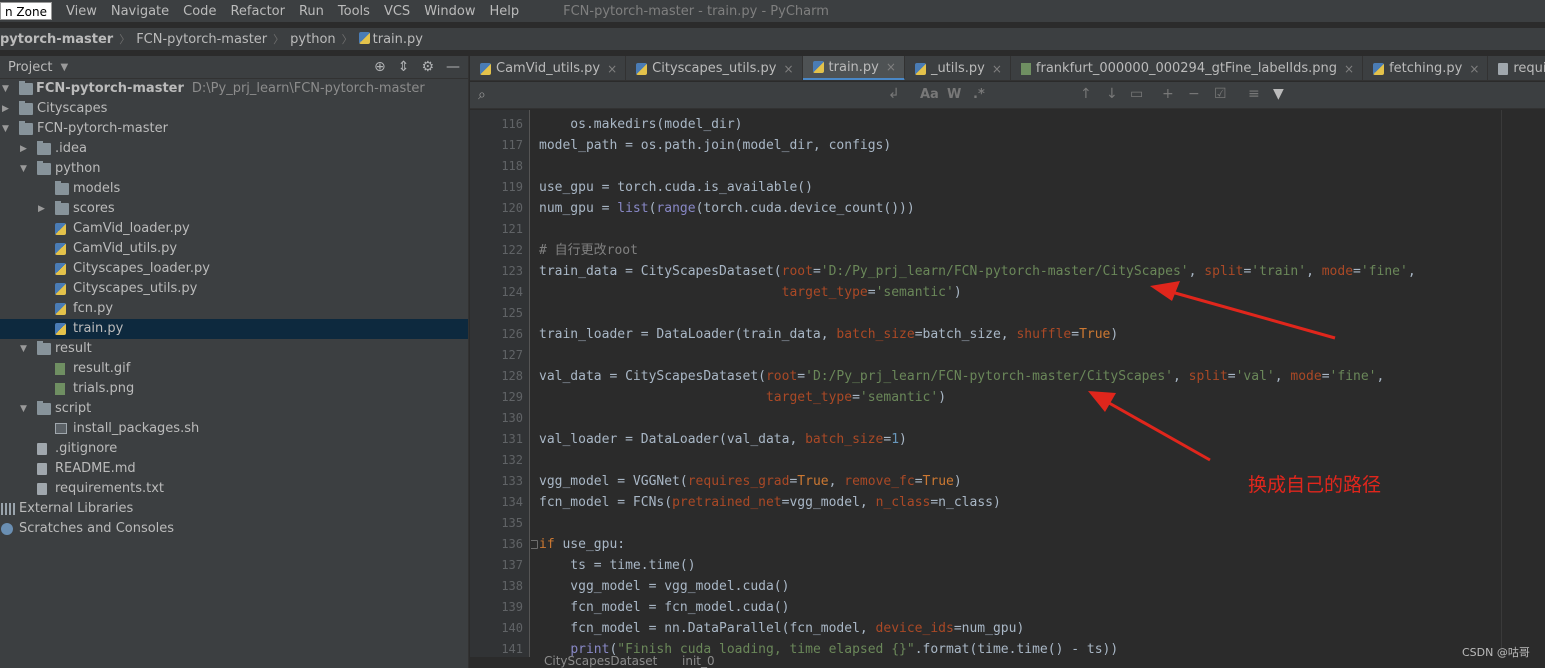 This screenshot has width=1545, height=668. I want to click on code-line: fcn_model = fcn_model.cuda(), so click(664, 607).